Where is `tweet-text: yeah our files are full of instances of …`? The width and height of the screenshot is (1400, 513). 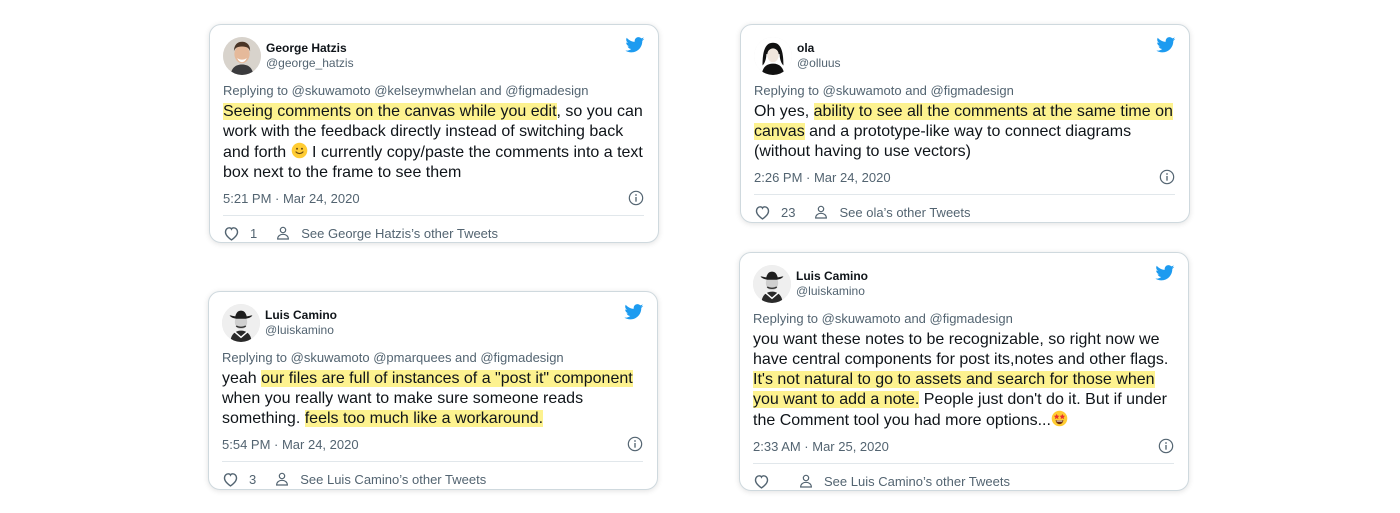 tweet-text: yeah our files are full of instances of … is located at coordinates (427, 398).